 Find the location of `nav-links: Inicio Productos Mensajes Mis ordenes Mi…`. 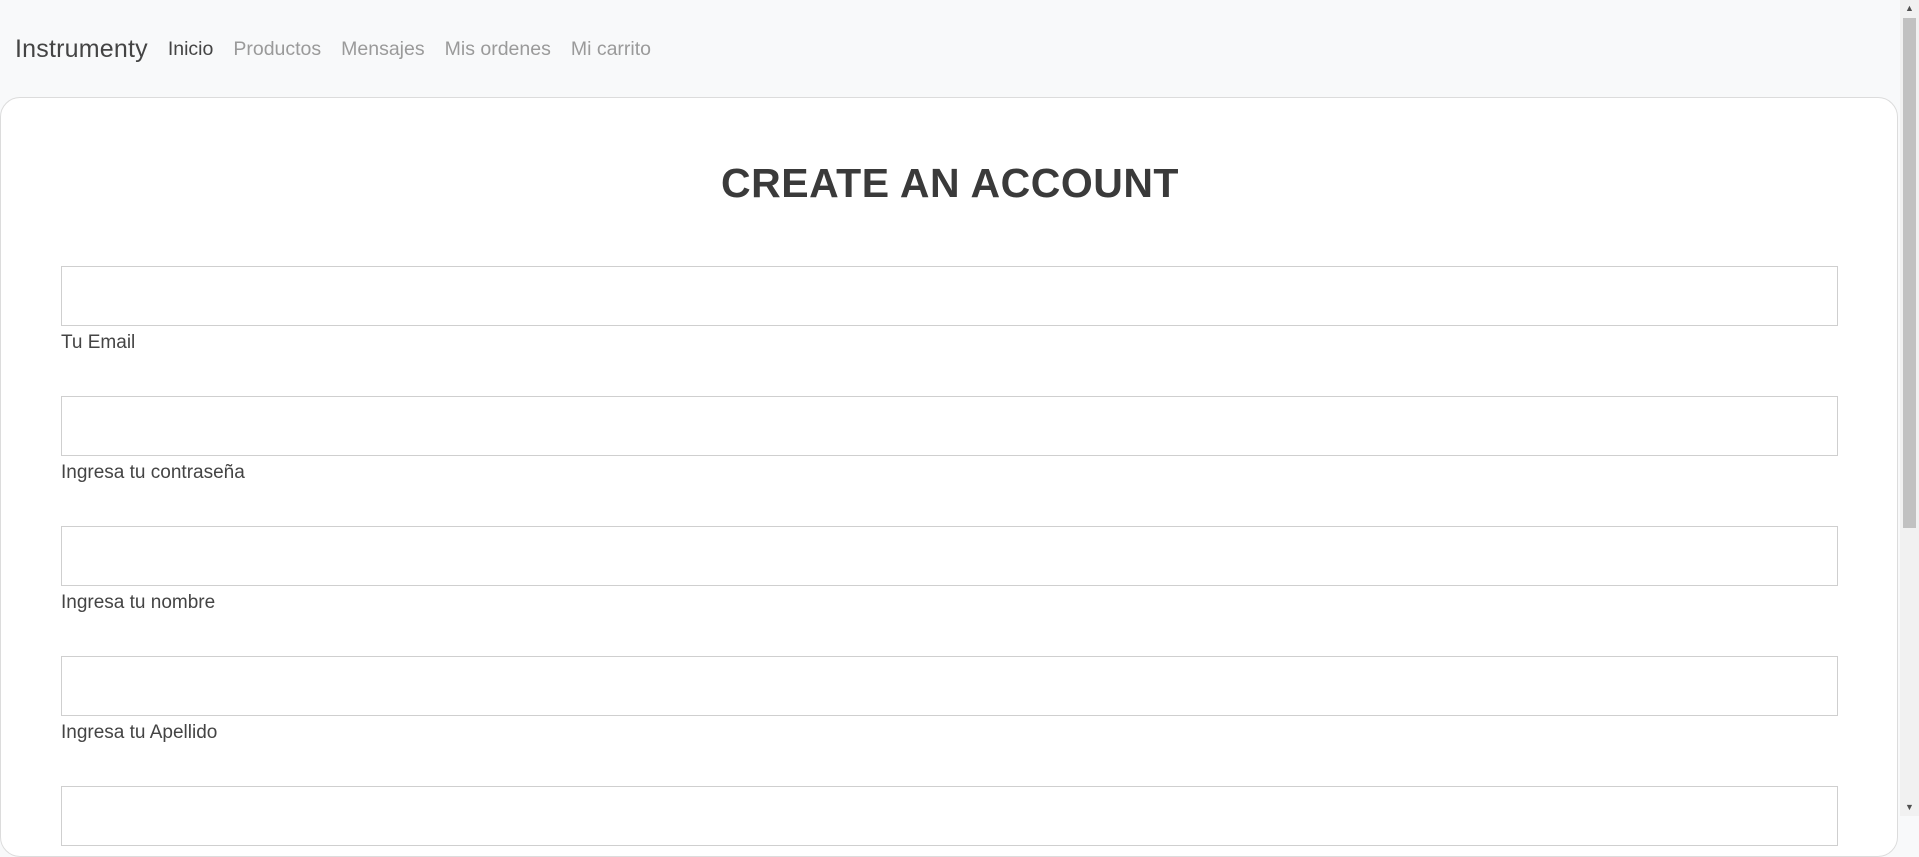

nav-links: Inicio Productos Mensajes Mis ordenes Mi… is located at coordinates (419, 49).